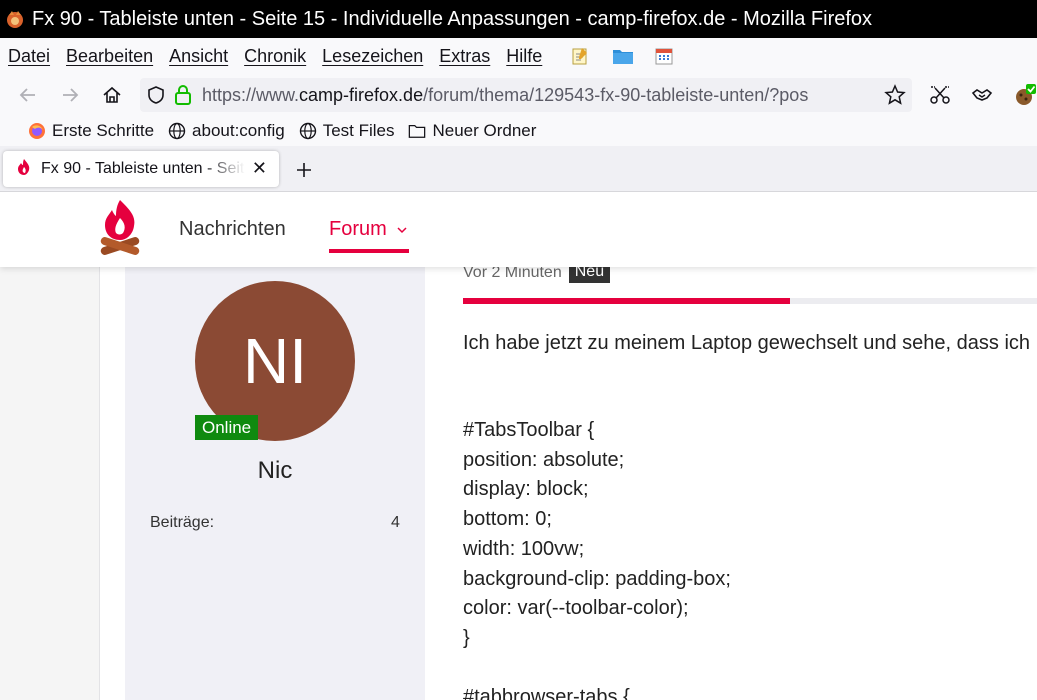  What do you see at coordinates (183, 97) in the screenshot?
I see `lock-icon` at bounding box center [183, 97].